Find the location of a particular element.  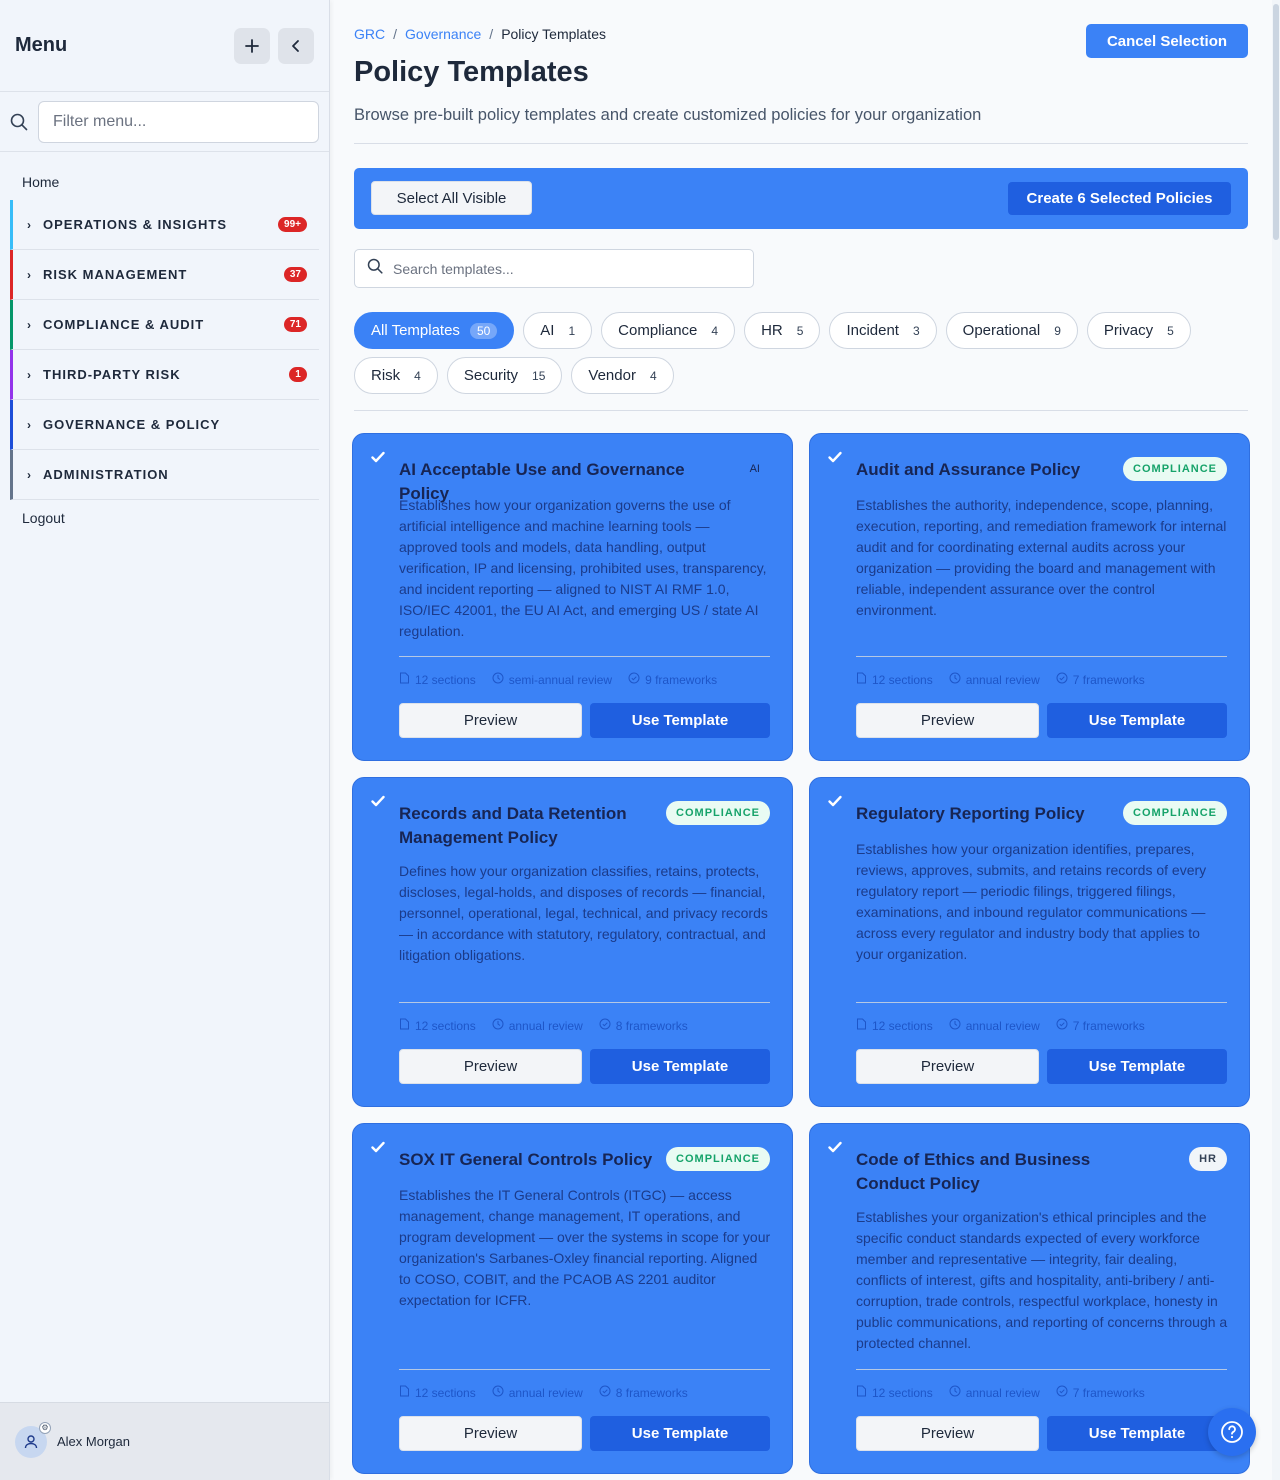

breadcrumb-governance: Governance is located at coordinates (443, 34).